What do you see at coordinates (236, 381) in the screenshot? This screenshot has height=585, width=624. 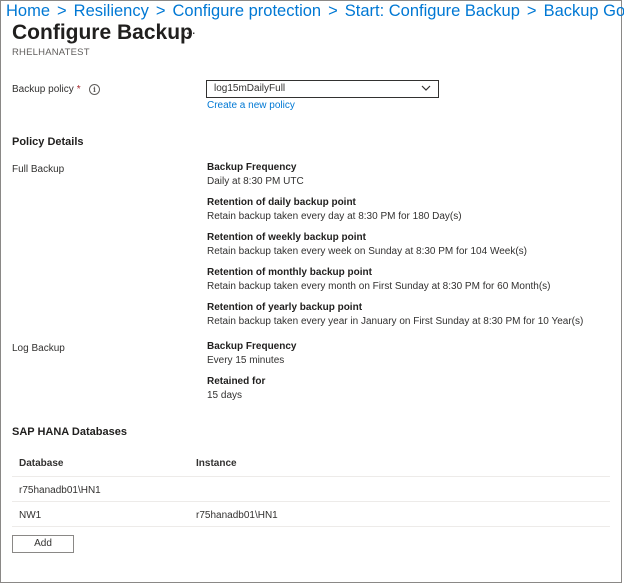 I see `log-retained-for-title: Retained for` at bounding box center [236, 381].